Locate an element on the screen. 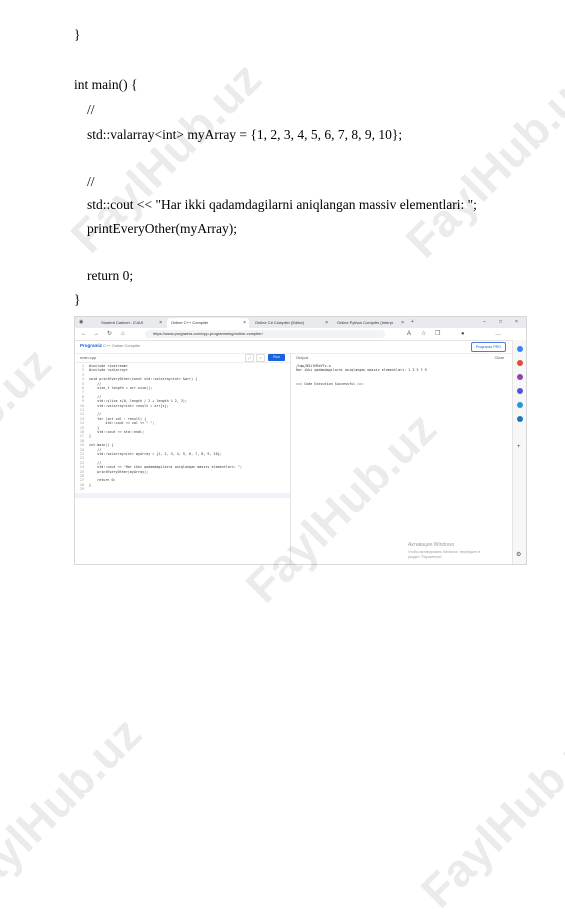 This screenshot has height=918, width=565. run-button: Run is located at coordinates (276, 357).